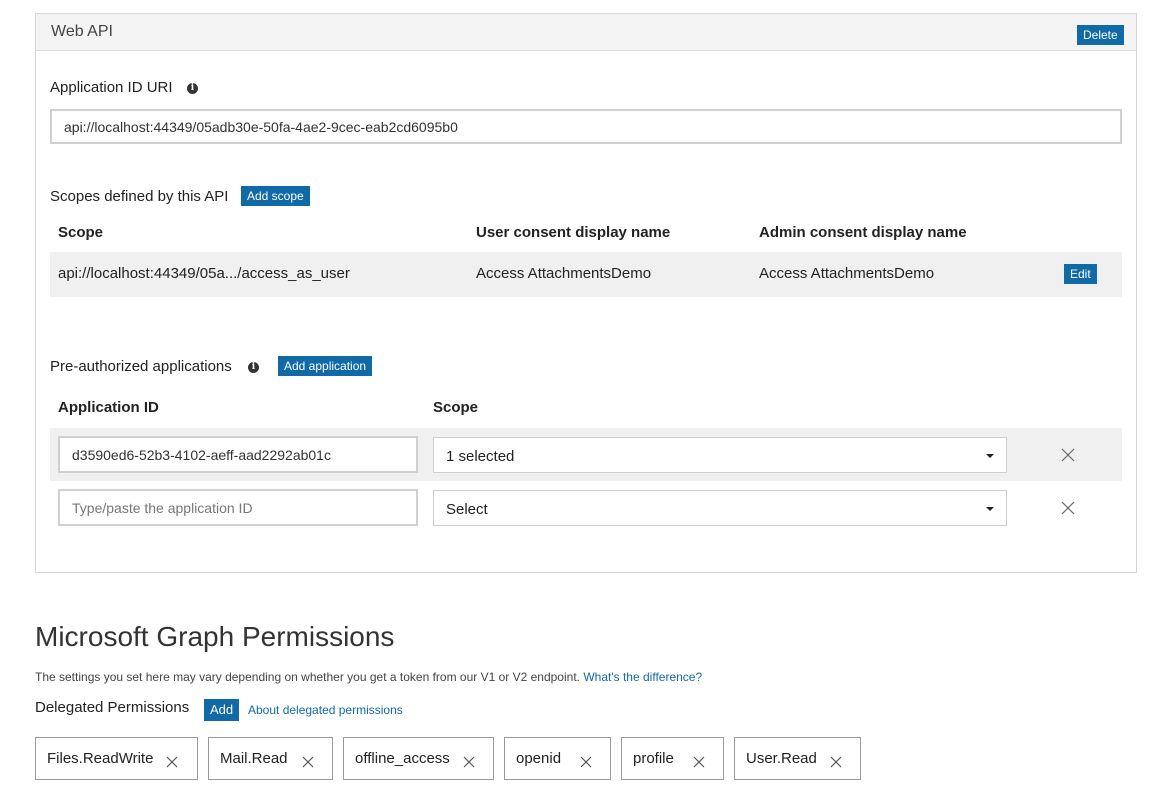  What do you see at coordinates (81, 232) in the screenshot?
I see `scope-column-header: Scope` at bounding box center [81, 232].